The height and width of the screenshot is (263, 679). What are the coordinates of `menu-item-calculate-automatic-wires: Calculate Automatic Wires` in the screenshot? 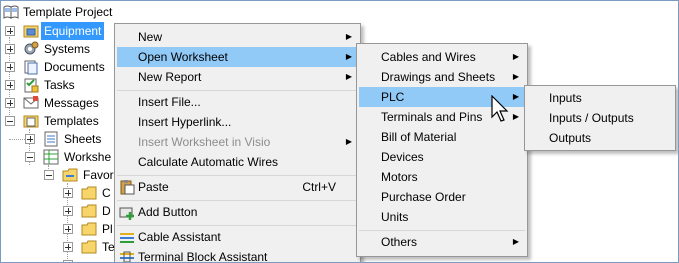 It's located at (237, 162).